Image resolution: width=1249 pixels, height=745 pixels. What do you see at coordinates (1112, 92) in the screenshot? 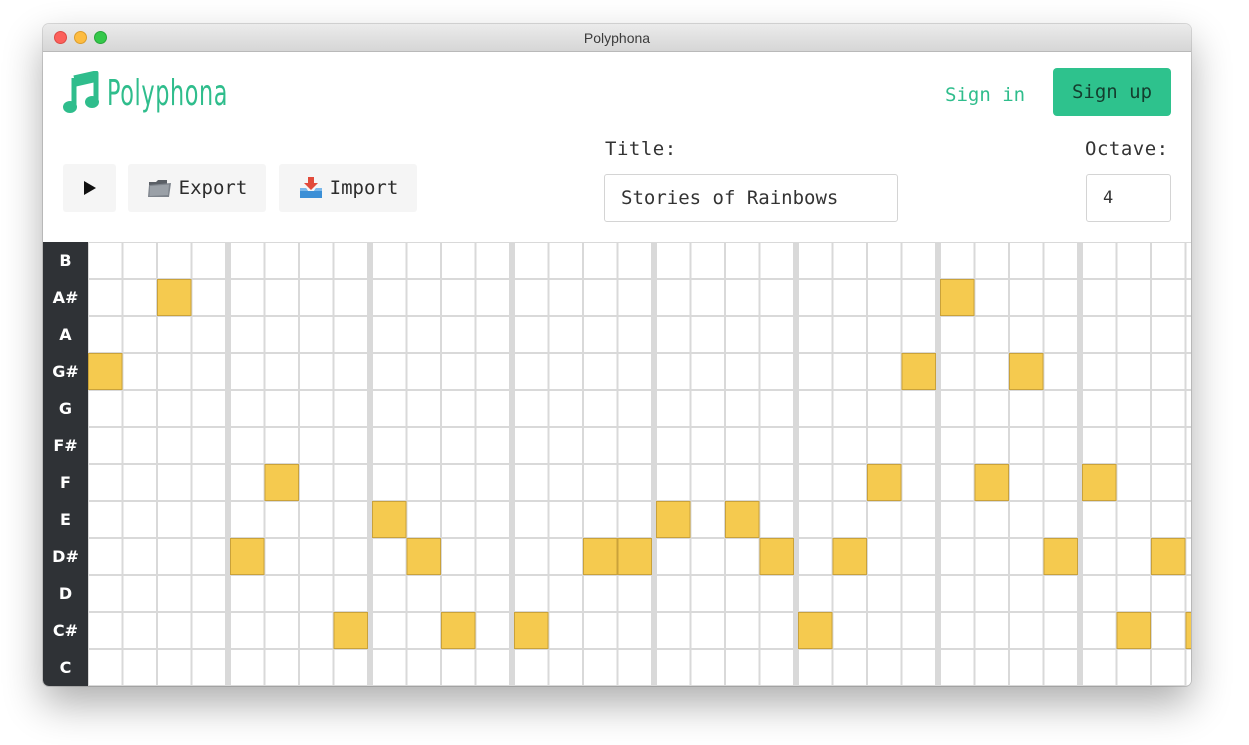
I see `sign-up-button: Sign up` at bounding box center [1112, 92].